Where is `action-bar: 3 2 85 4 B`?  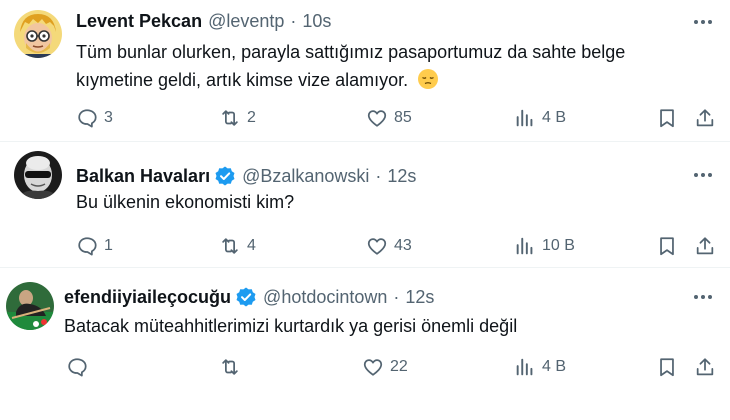
action-bar: 3 2 85 4 B is located at coordinates (396, 118).